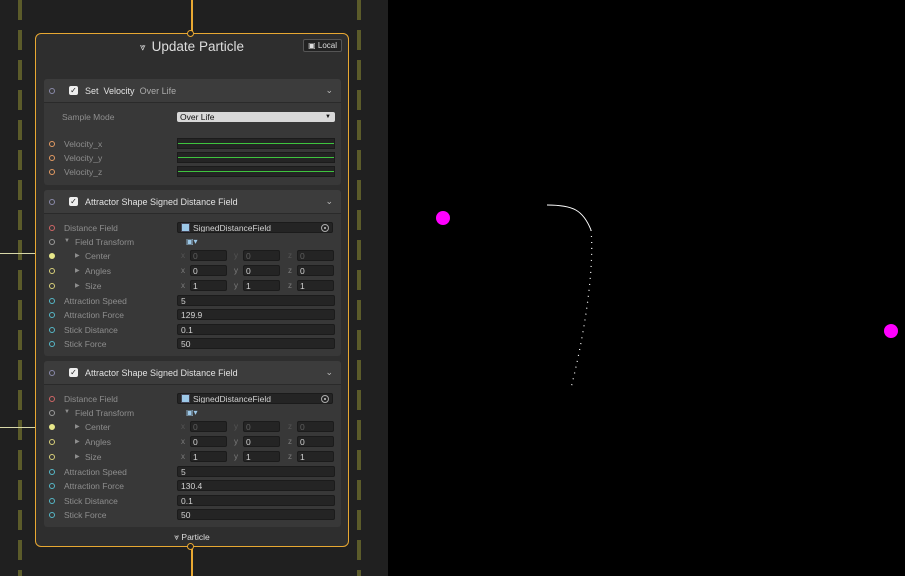 This screenshot has height=576, width=905. What do you see at coordinates (256, 171) in the screenshot?
I see `velocity-z-curve` at bounding box center [256, 171].